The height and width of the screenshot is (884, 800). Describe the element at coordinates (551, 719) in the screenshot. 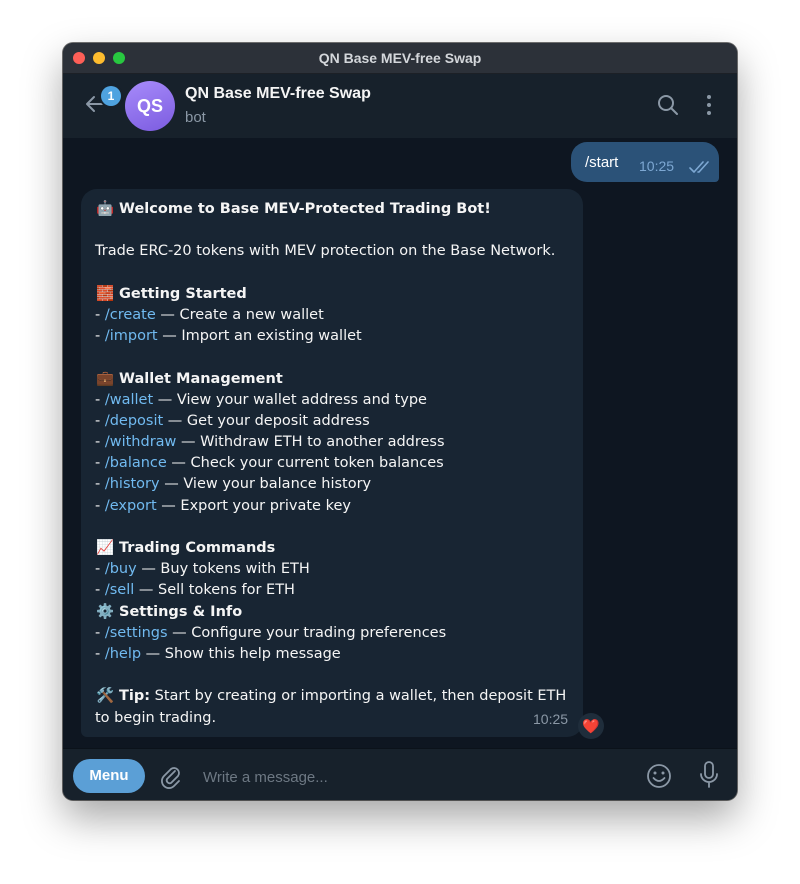

I see `incoming-message-time: 10:25` at that location.